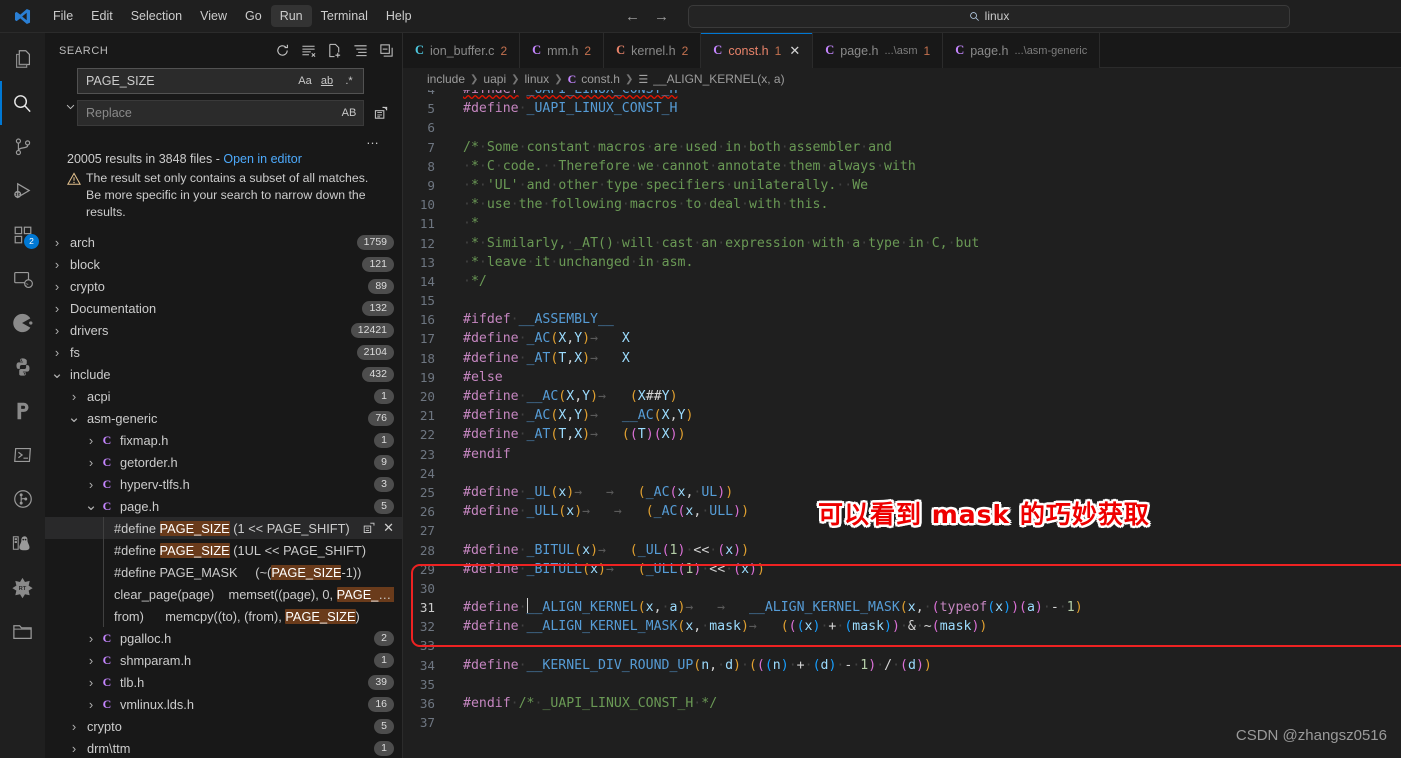 This screenshot has width=1401, height=758. Describe the element at coordinates (223, 440) in the screenshot. I see `search-file-row-fixmap-h: › Cfixmap.h 1` at that location.